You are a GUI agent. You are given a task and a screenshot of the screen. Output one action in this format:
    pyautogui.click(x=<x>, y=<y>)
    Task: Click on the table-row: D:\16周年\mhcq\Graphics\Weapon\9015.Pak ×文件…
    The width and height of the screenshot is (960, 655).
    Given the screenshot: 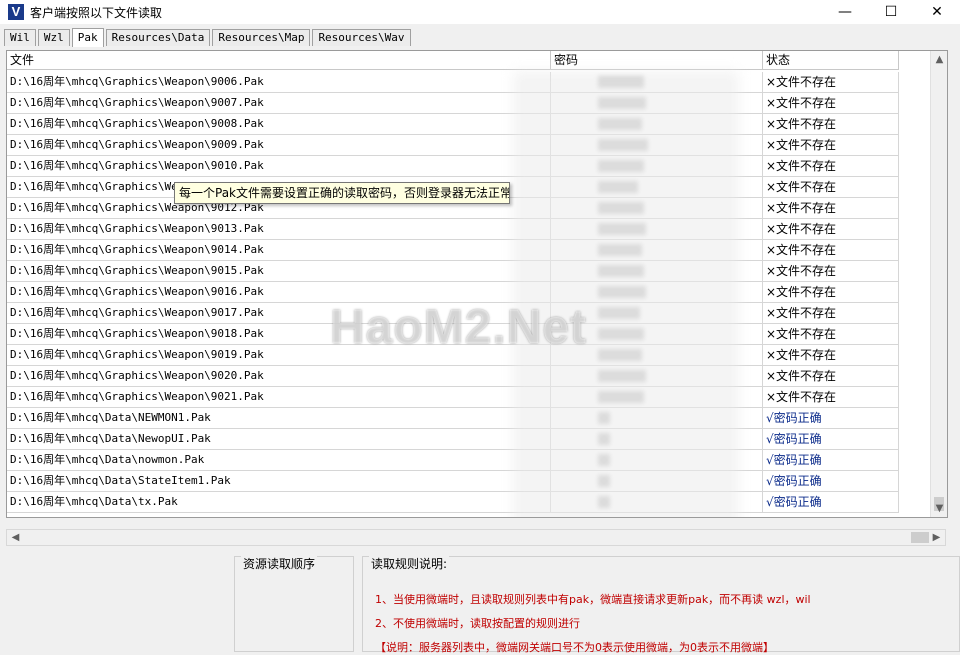 What is the action you would take?
    pyautogui.click(x=453, y=271)
    